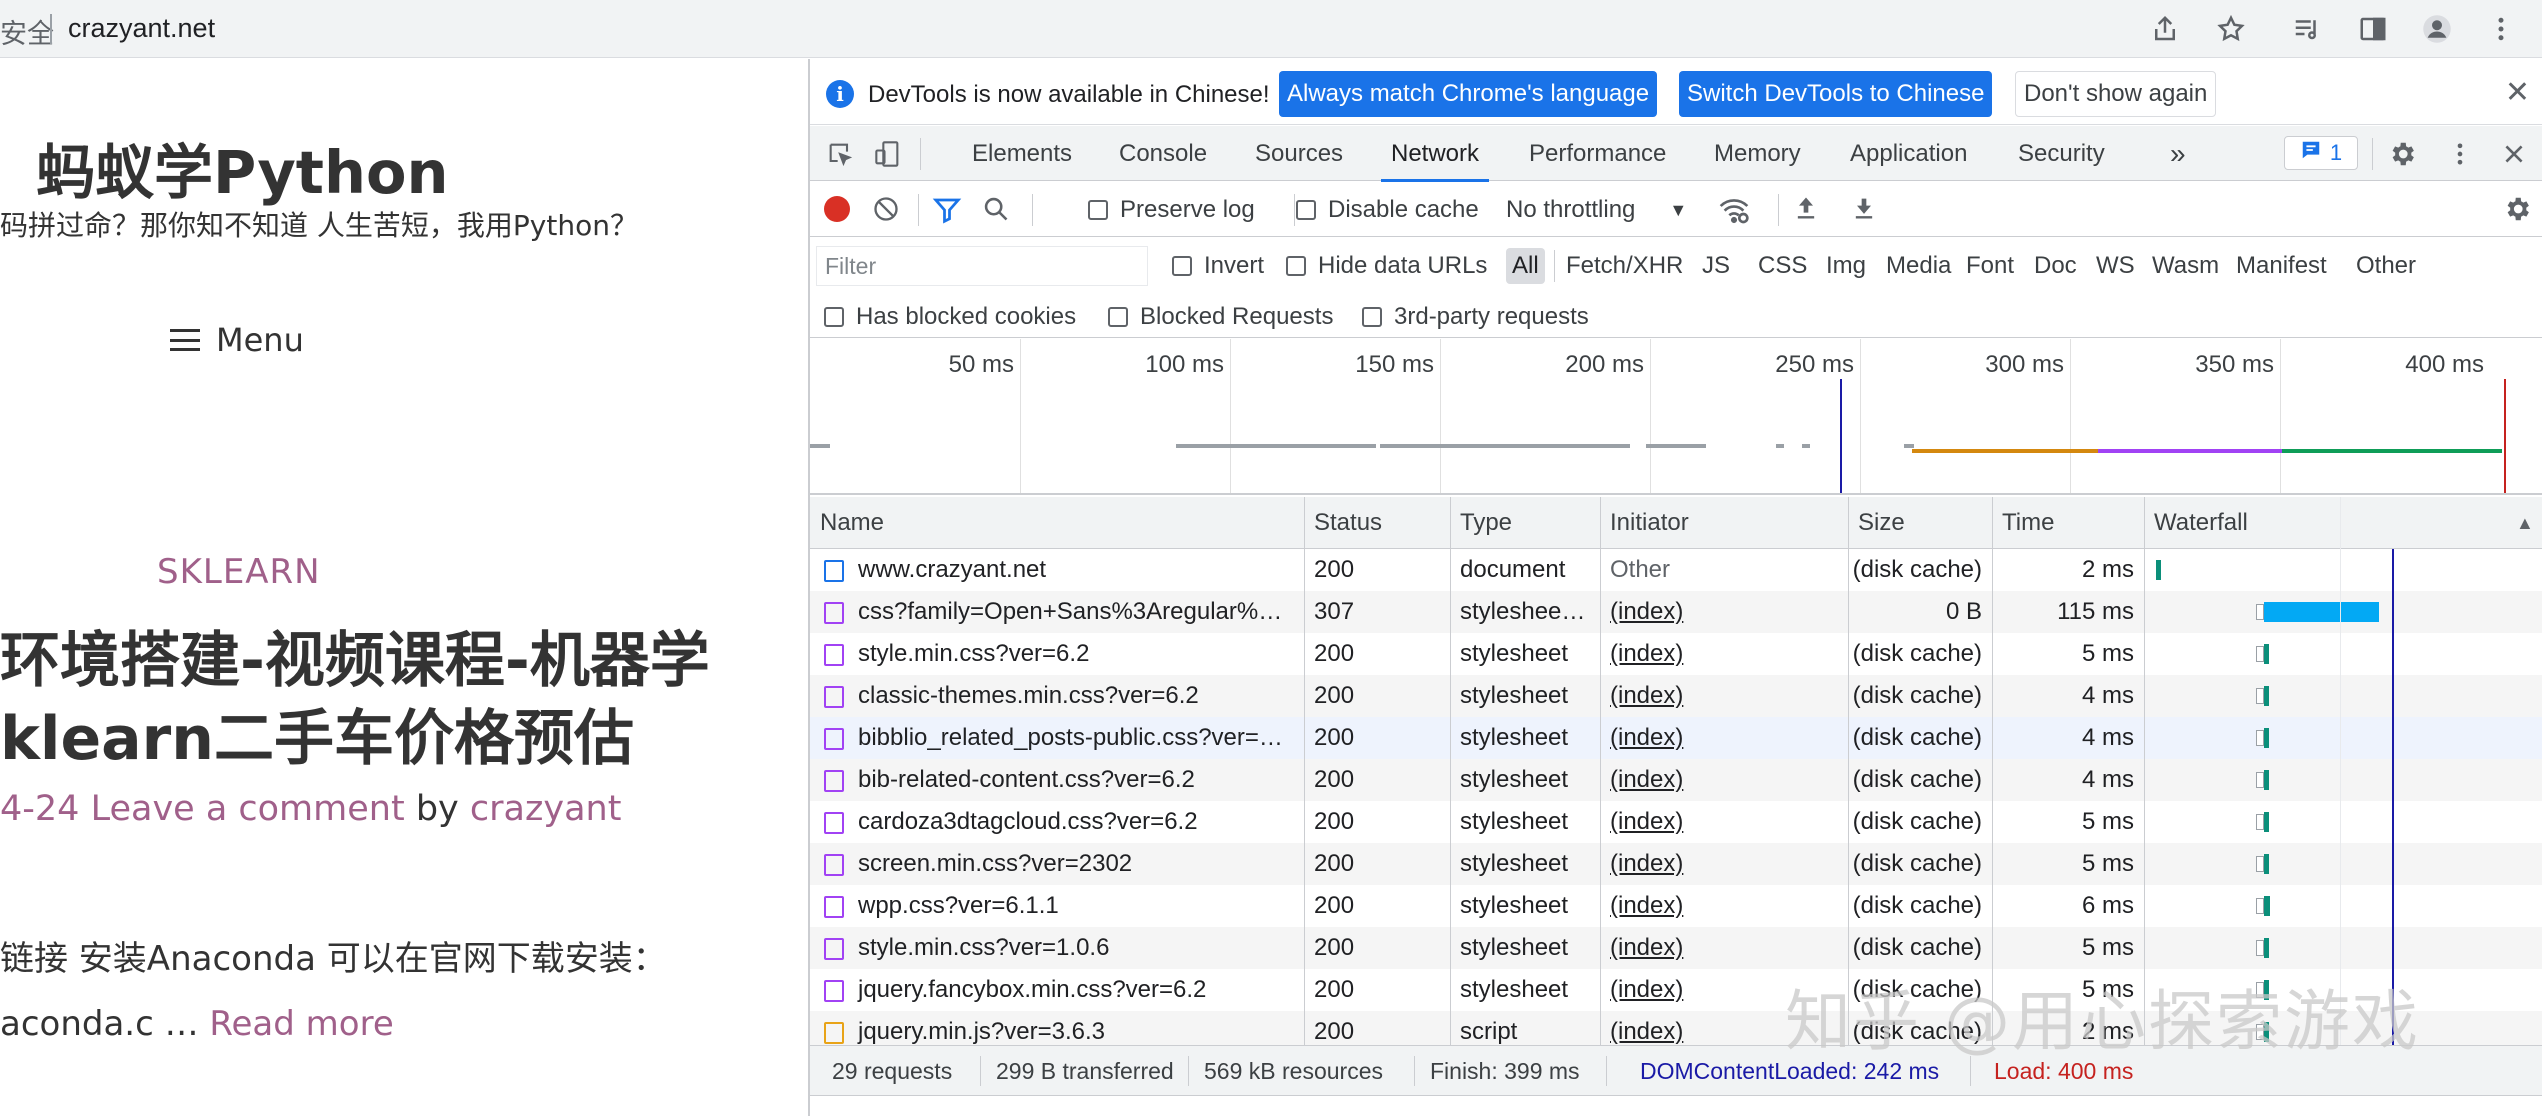  Describe the element at coordinates (1990, 266) in the screenshot. I see `type-filter-font: Font` at that location.